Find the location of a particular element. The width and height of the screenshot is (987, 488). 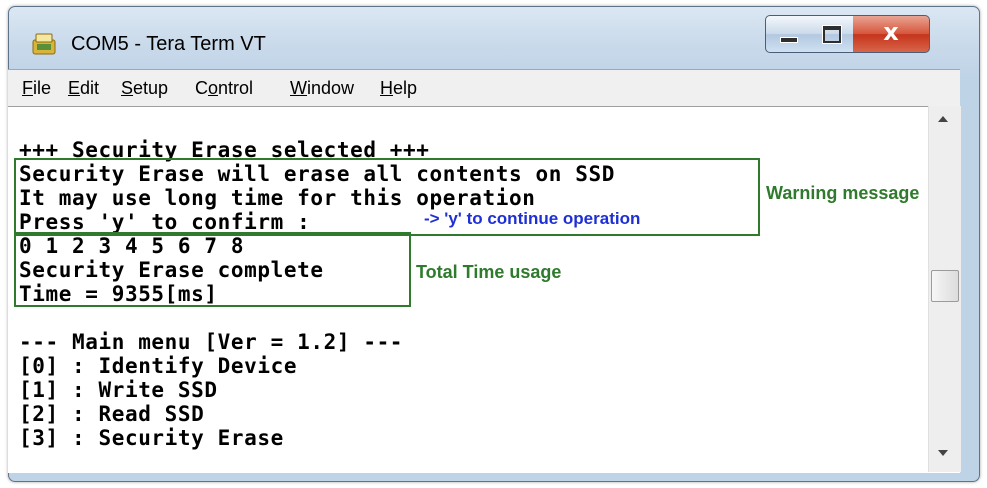

total-time-annotation: Total Time usage is located at coordinates (489, 272).